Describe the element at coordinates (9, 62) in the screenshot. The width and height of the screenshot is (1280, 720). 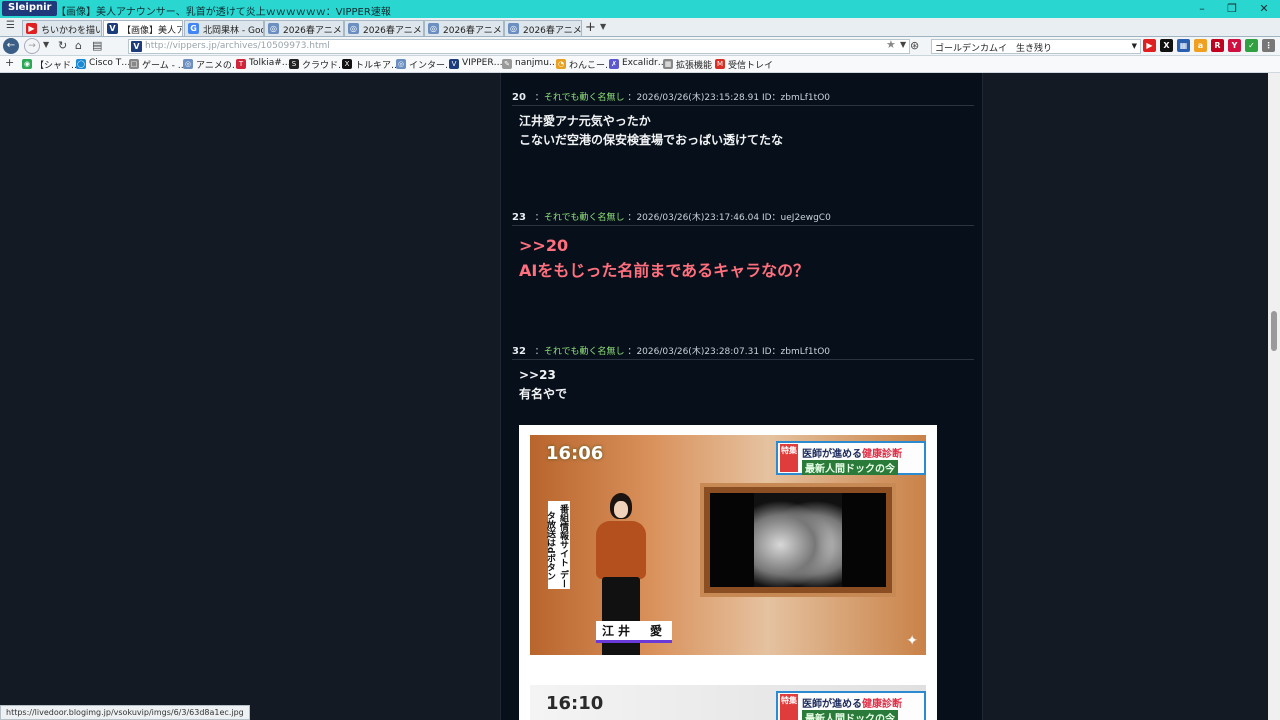
I see `add-bookmark-icon: +` at that location.